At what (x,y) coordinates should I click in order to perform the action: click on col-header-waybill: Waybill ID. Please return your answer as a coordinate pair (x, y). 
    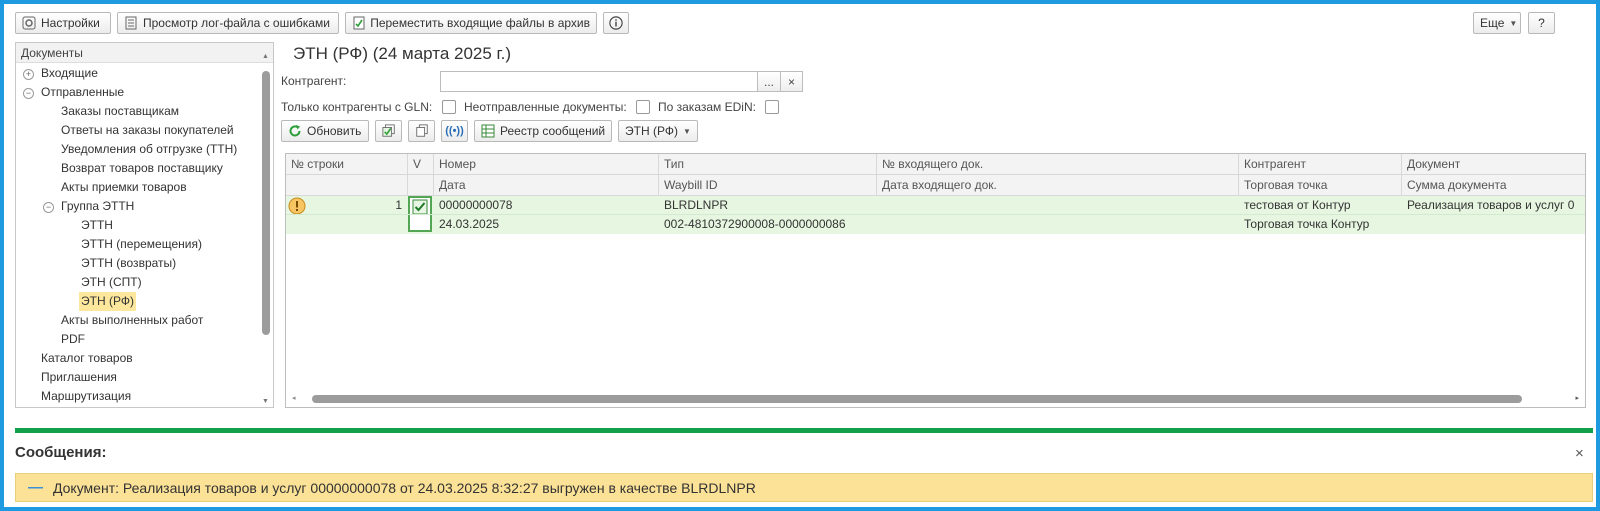
    Looking at the image, I should click on (768, 185).